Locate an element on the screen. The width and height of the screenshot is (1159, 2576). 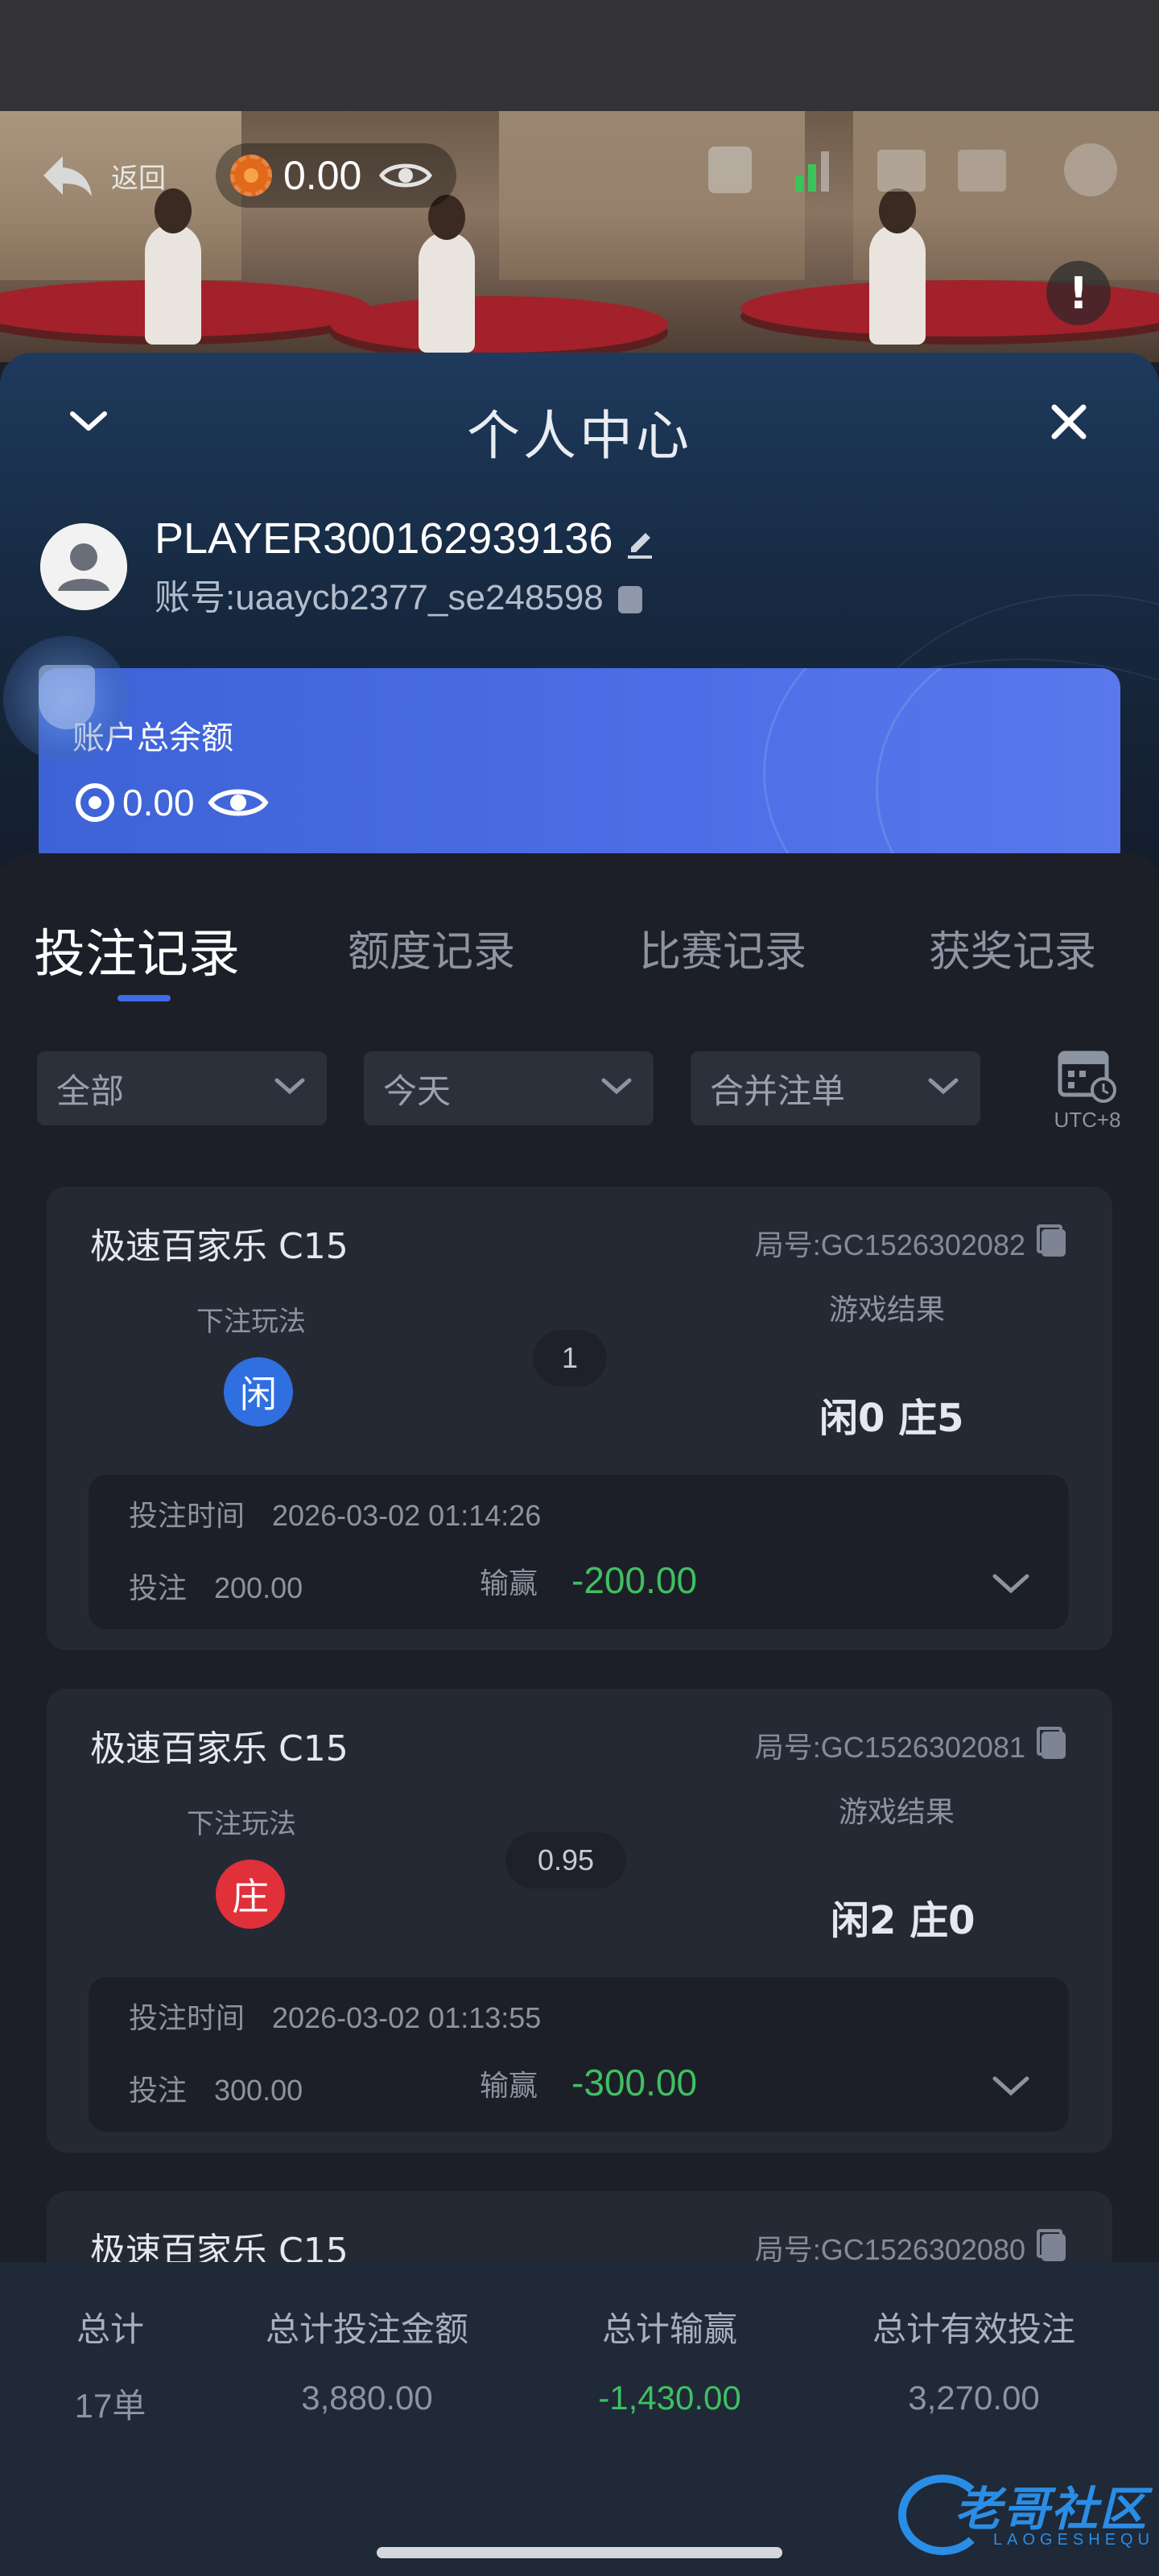
total-balance-value-row: 0.00 is located at coordinates (172, 802).